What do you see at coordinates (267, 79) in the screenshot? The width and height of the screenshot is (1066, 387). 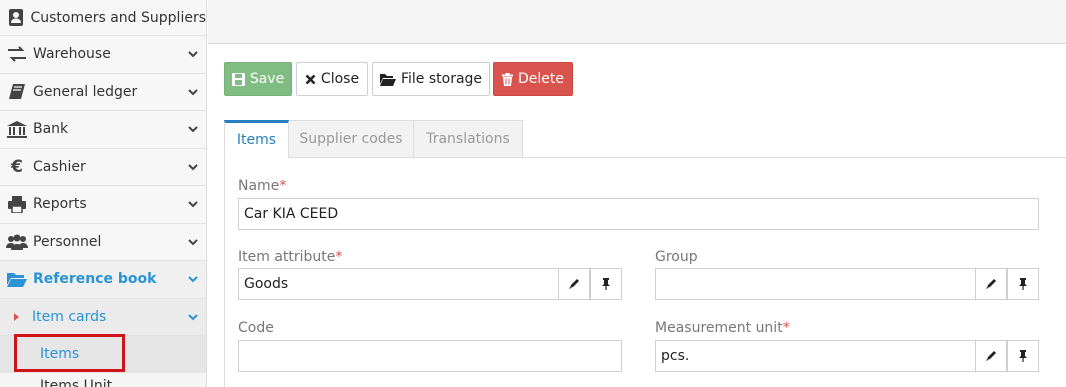 I see `save-button-label: Save` at bounding box center [267, 79].